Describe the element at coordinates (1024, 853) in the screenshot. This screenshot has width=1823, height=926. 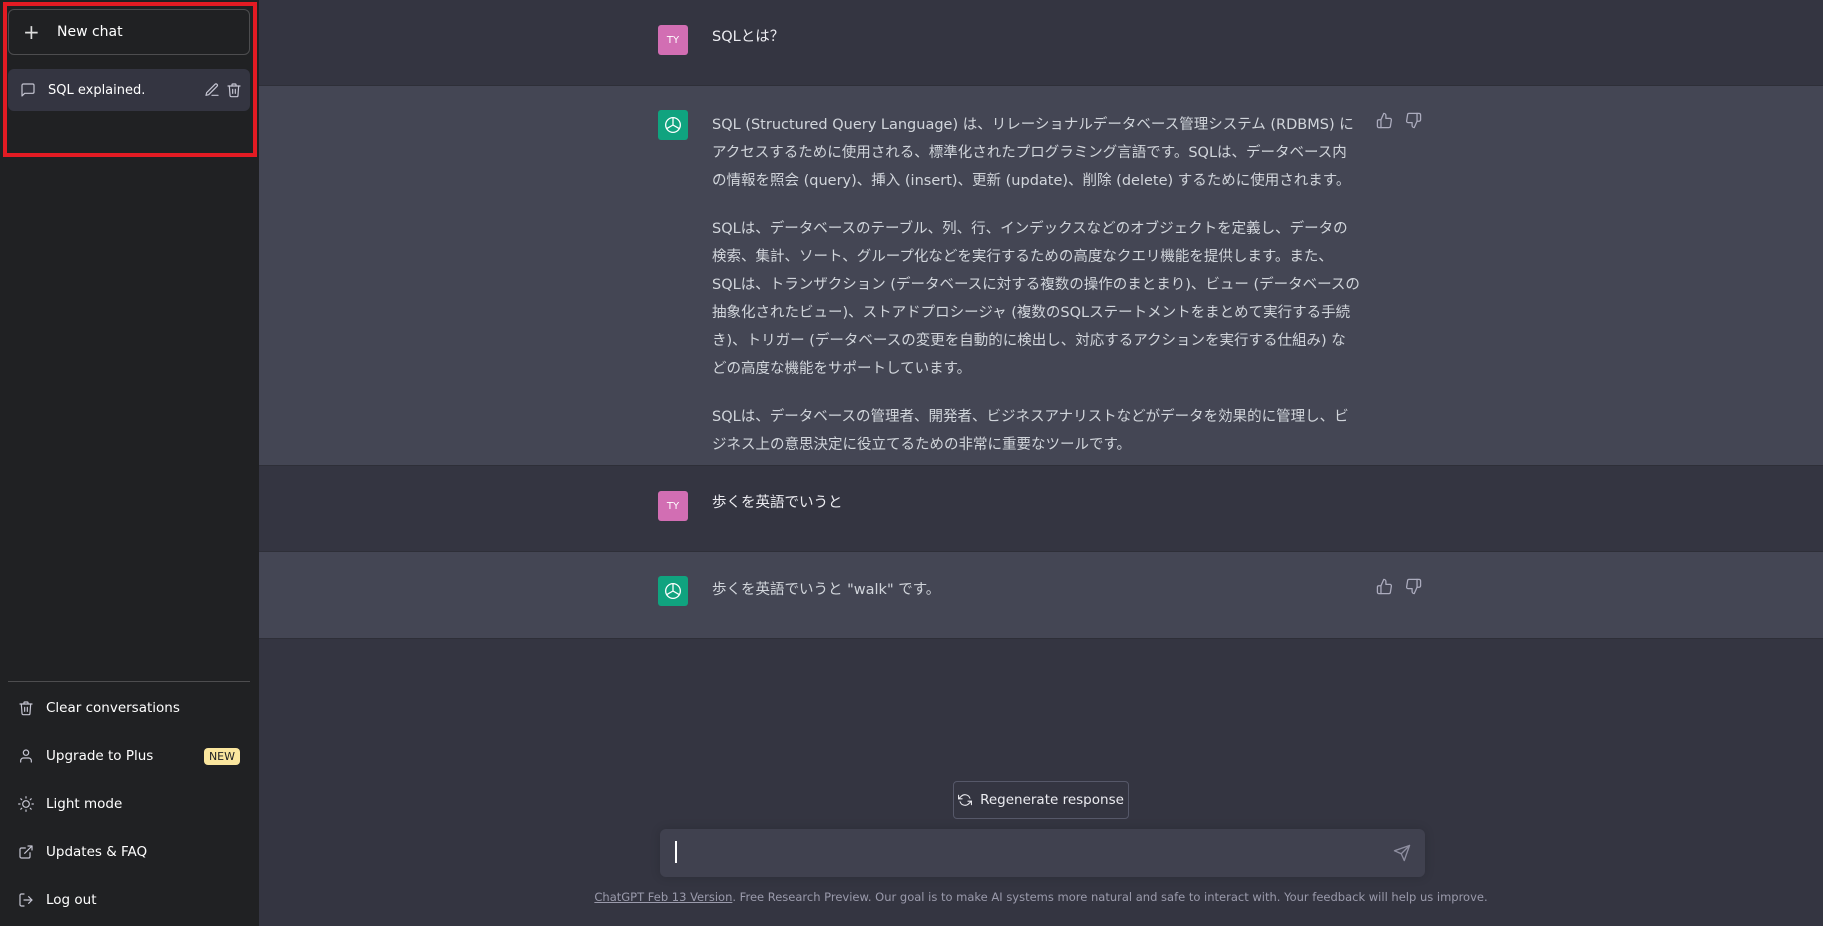
I see `message-input` at that location.